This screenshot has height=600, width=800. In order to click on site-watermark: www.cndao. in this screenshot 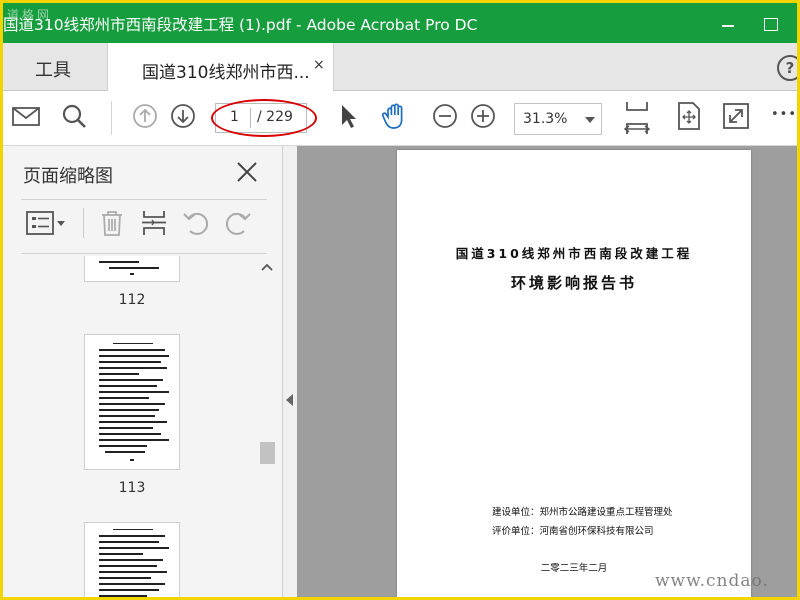, I will do `click(712, 581)`.